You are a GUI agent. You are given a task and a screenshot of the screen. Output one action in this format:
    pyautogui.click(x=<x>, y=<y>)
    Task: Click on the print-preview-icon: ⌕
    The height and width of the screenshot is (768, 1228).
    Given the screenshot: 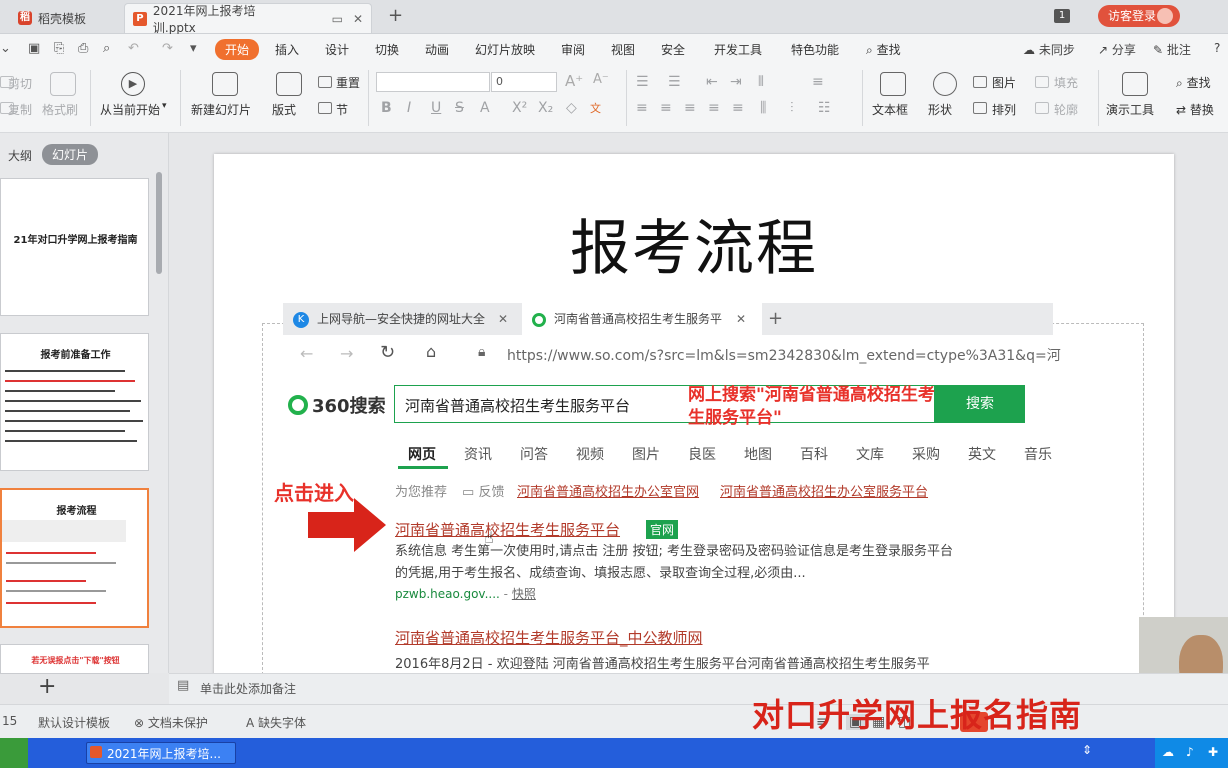 What is the action you would take?
    pyautogui.click(x=106, y=48)
    